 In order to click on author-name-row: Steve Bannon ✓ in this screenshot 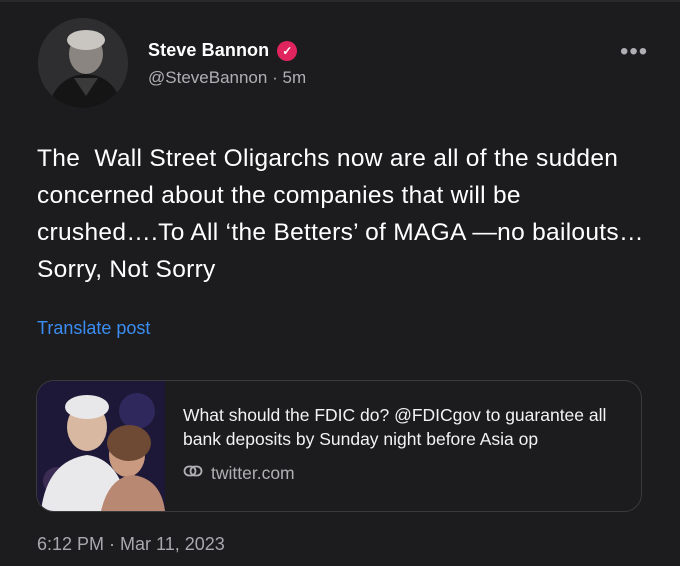, I will do `click(223, 50)`.